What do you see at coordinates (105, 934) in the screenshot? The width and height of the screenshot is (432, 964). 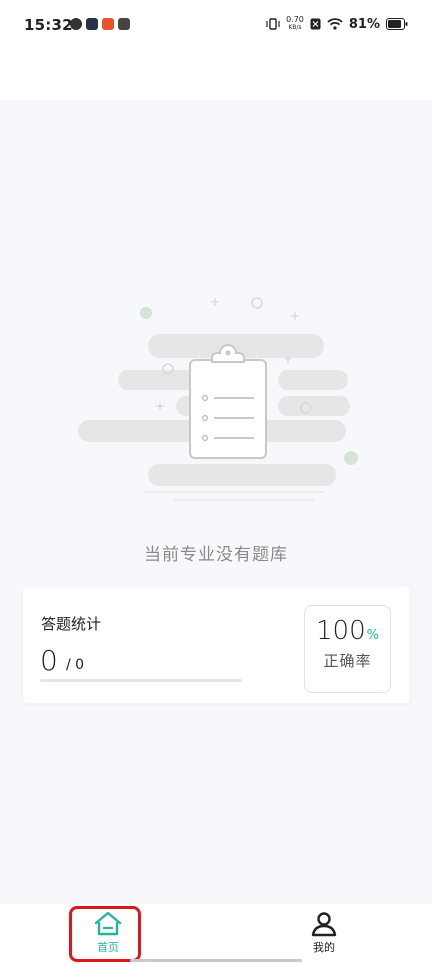 I see `highlight-frame` at bounding box center [105, 934].